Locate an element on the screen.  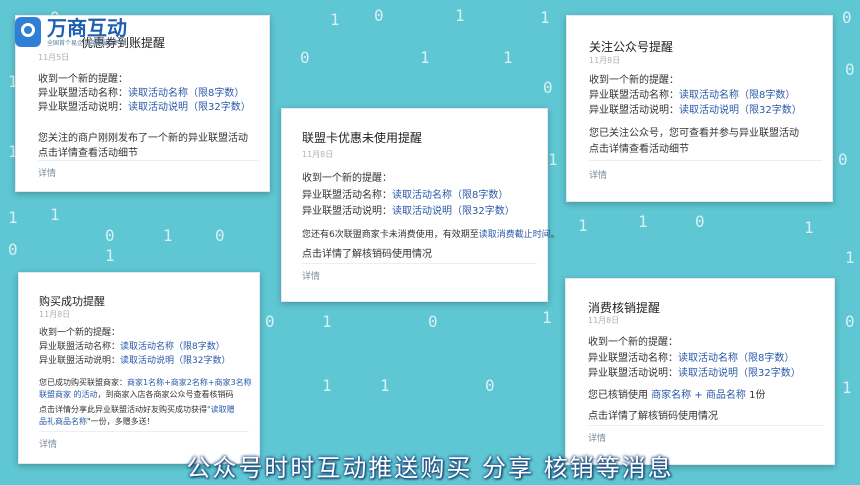
body-text: 您还有6次联盟商家卡未消费使用，有效期至读取消费截止时间。 is located at coordinates (431, 233).